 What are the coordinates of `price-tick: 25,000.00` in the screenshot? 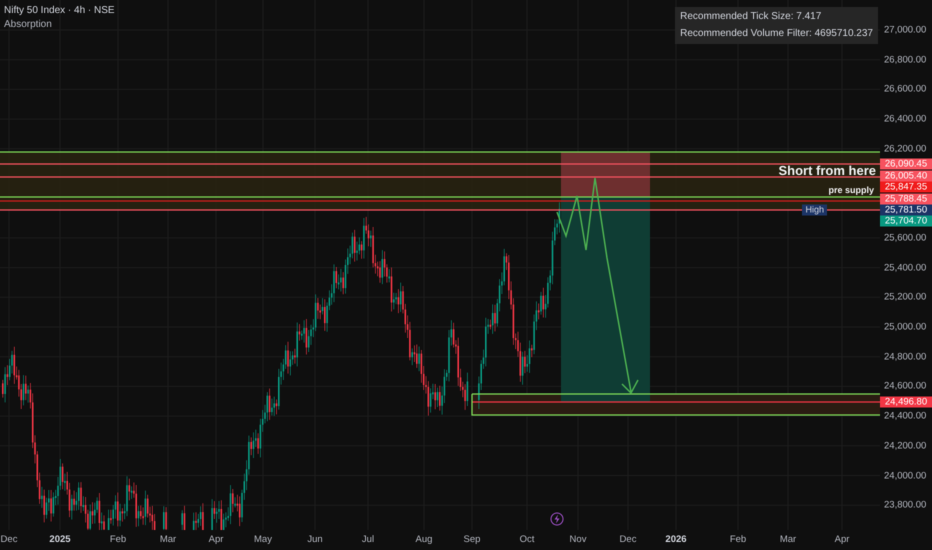 It's located at (905, 327).